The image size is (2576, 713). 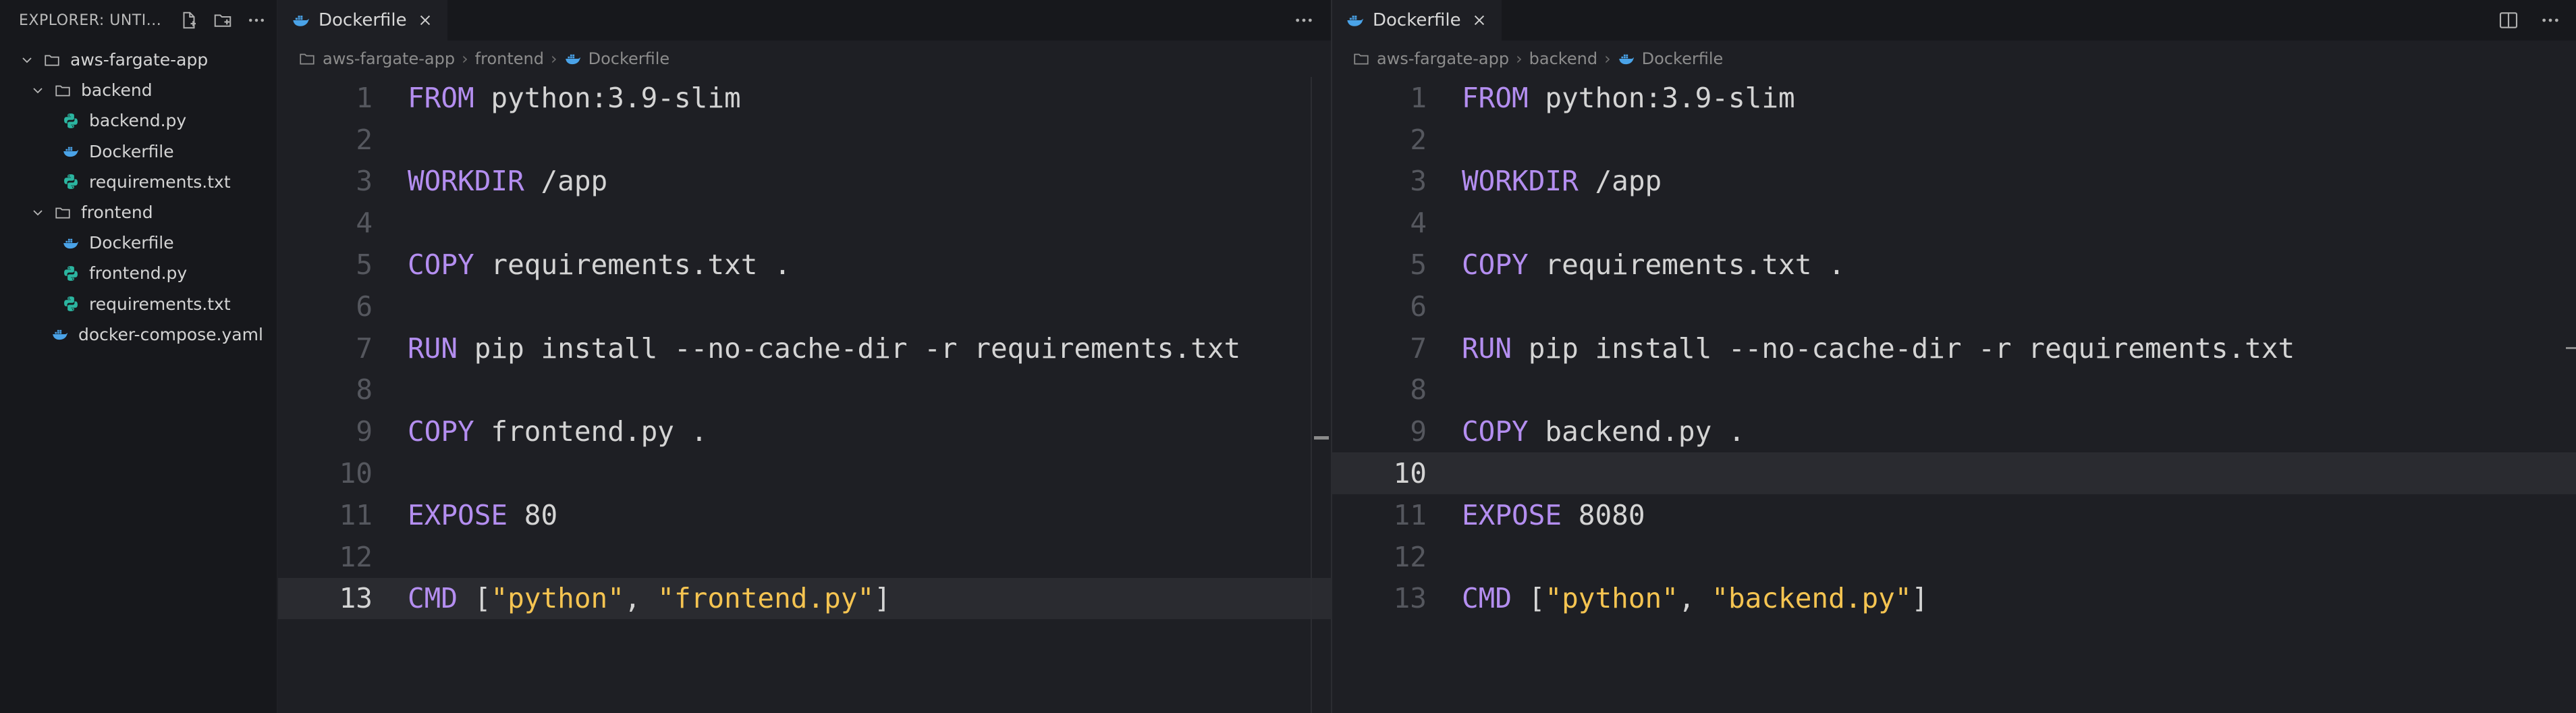 What do you see at coordinates (2508, 20) in the screenshot?
I see `split-editor-icon` at bounding box center [2508, 20].